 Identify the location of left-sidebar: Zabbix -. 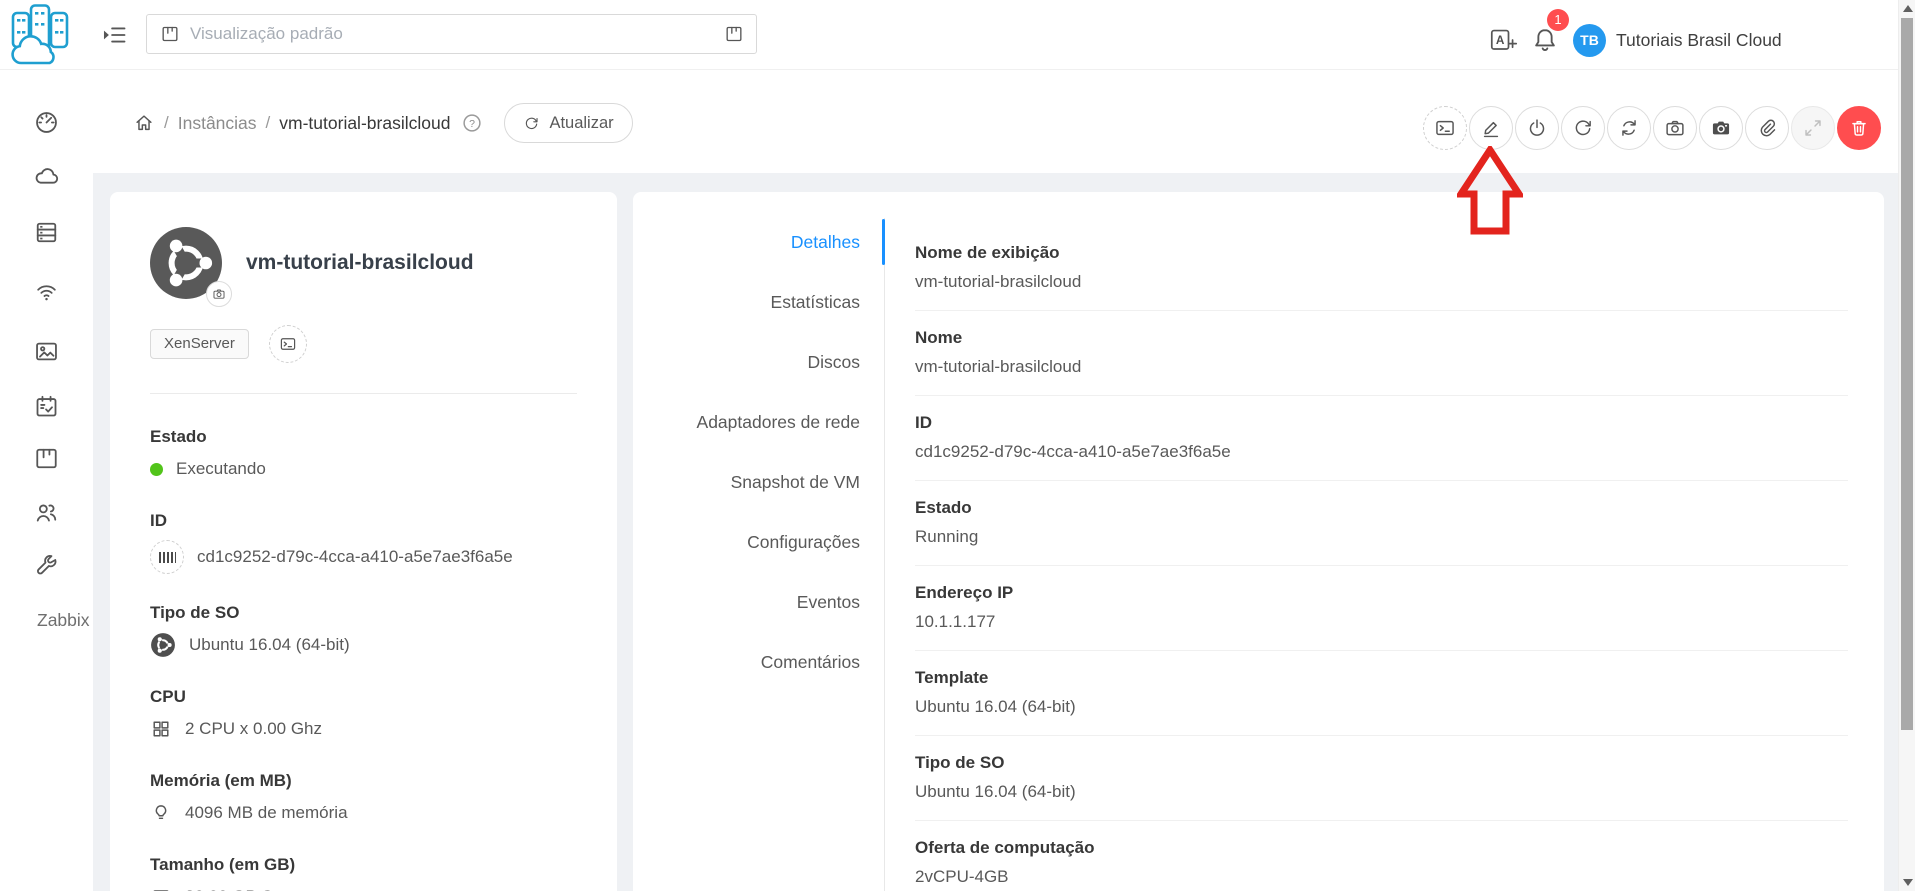
(46, 480).